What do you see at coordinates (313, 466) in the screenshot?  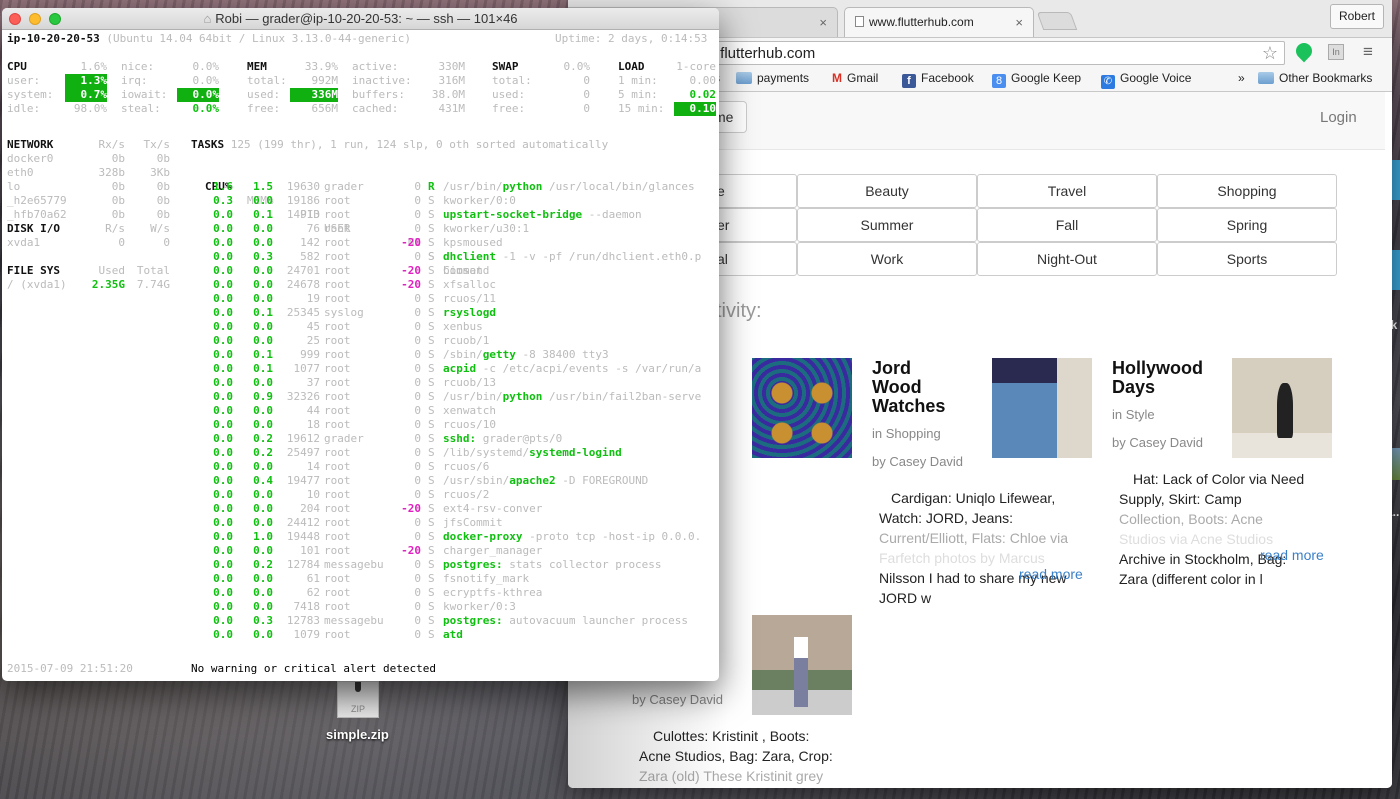 I see `process-pid: 14` at bounding box center [313, 466].